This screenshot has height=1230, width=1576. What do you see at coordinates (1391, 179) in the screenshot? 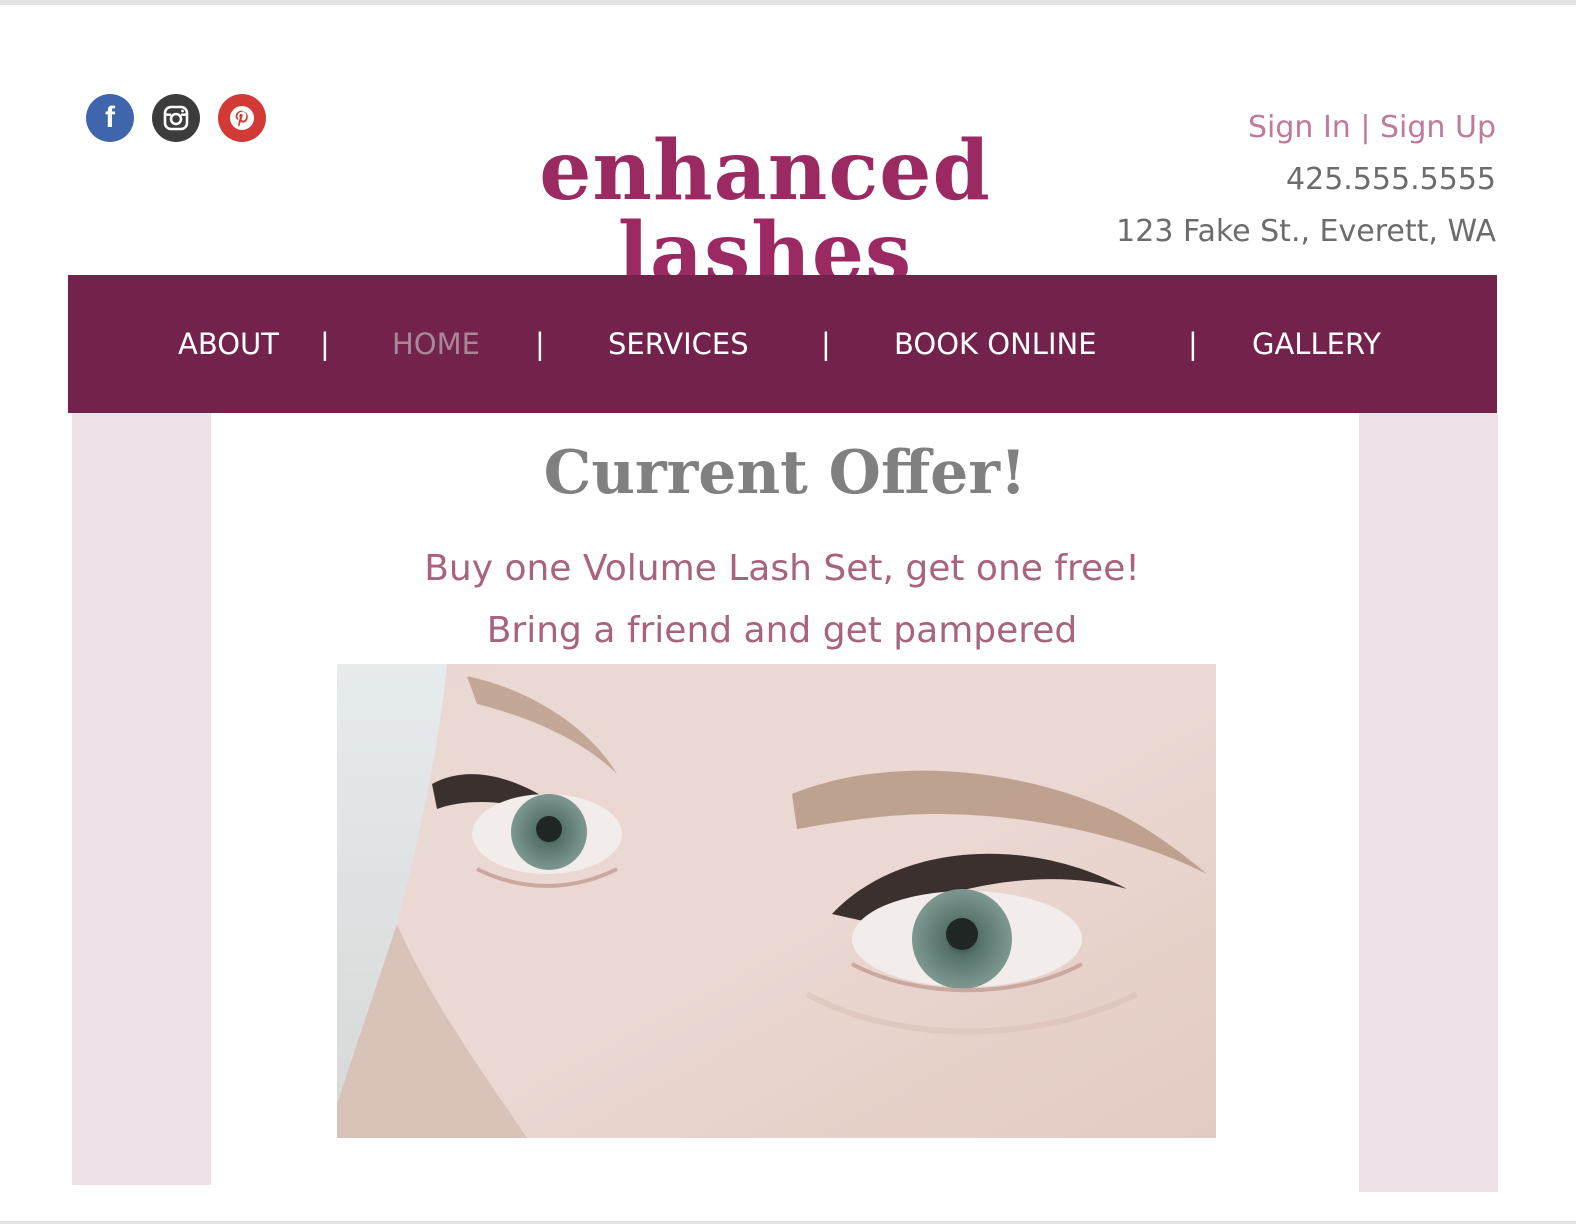
I see `phone-number: 425.555.5555` at bounding box center [1391, 179].